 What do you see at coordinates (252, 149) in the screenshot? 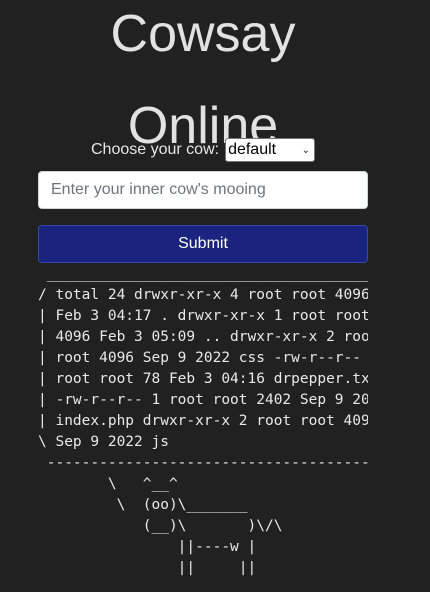
I see `cow-select-value: default` at bounding box center [252, 149].